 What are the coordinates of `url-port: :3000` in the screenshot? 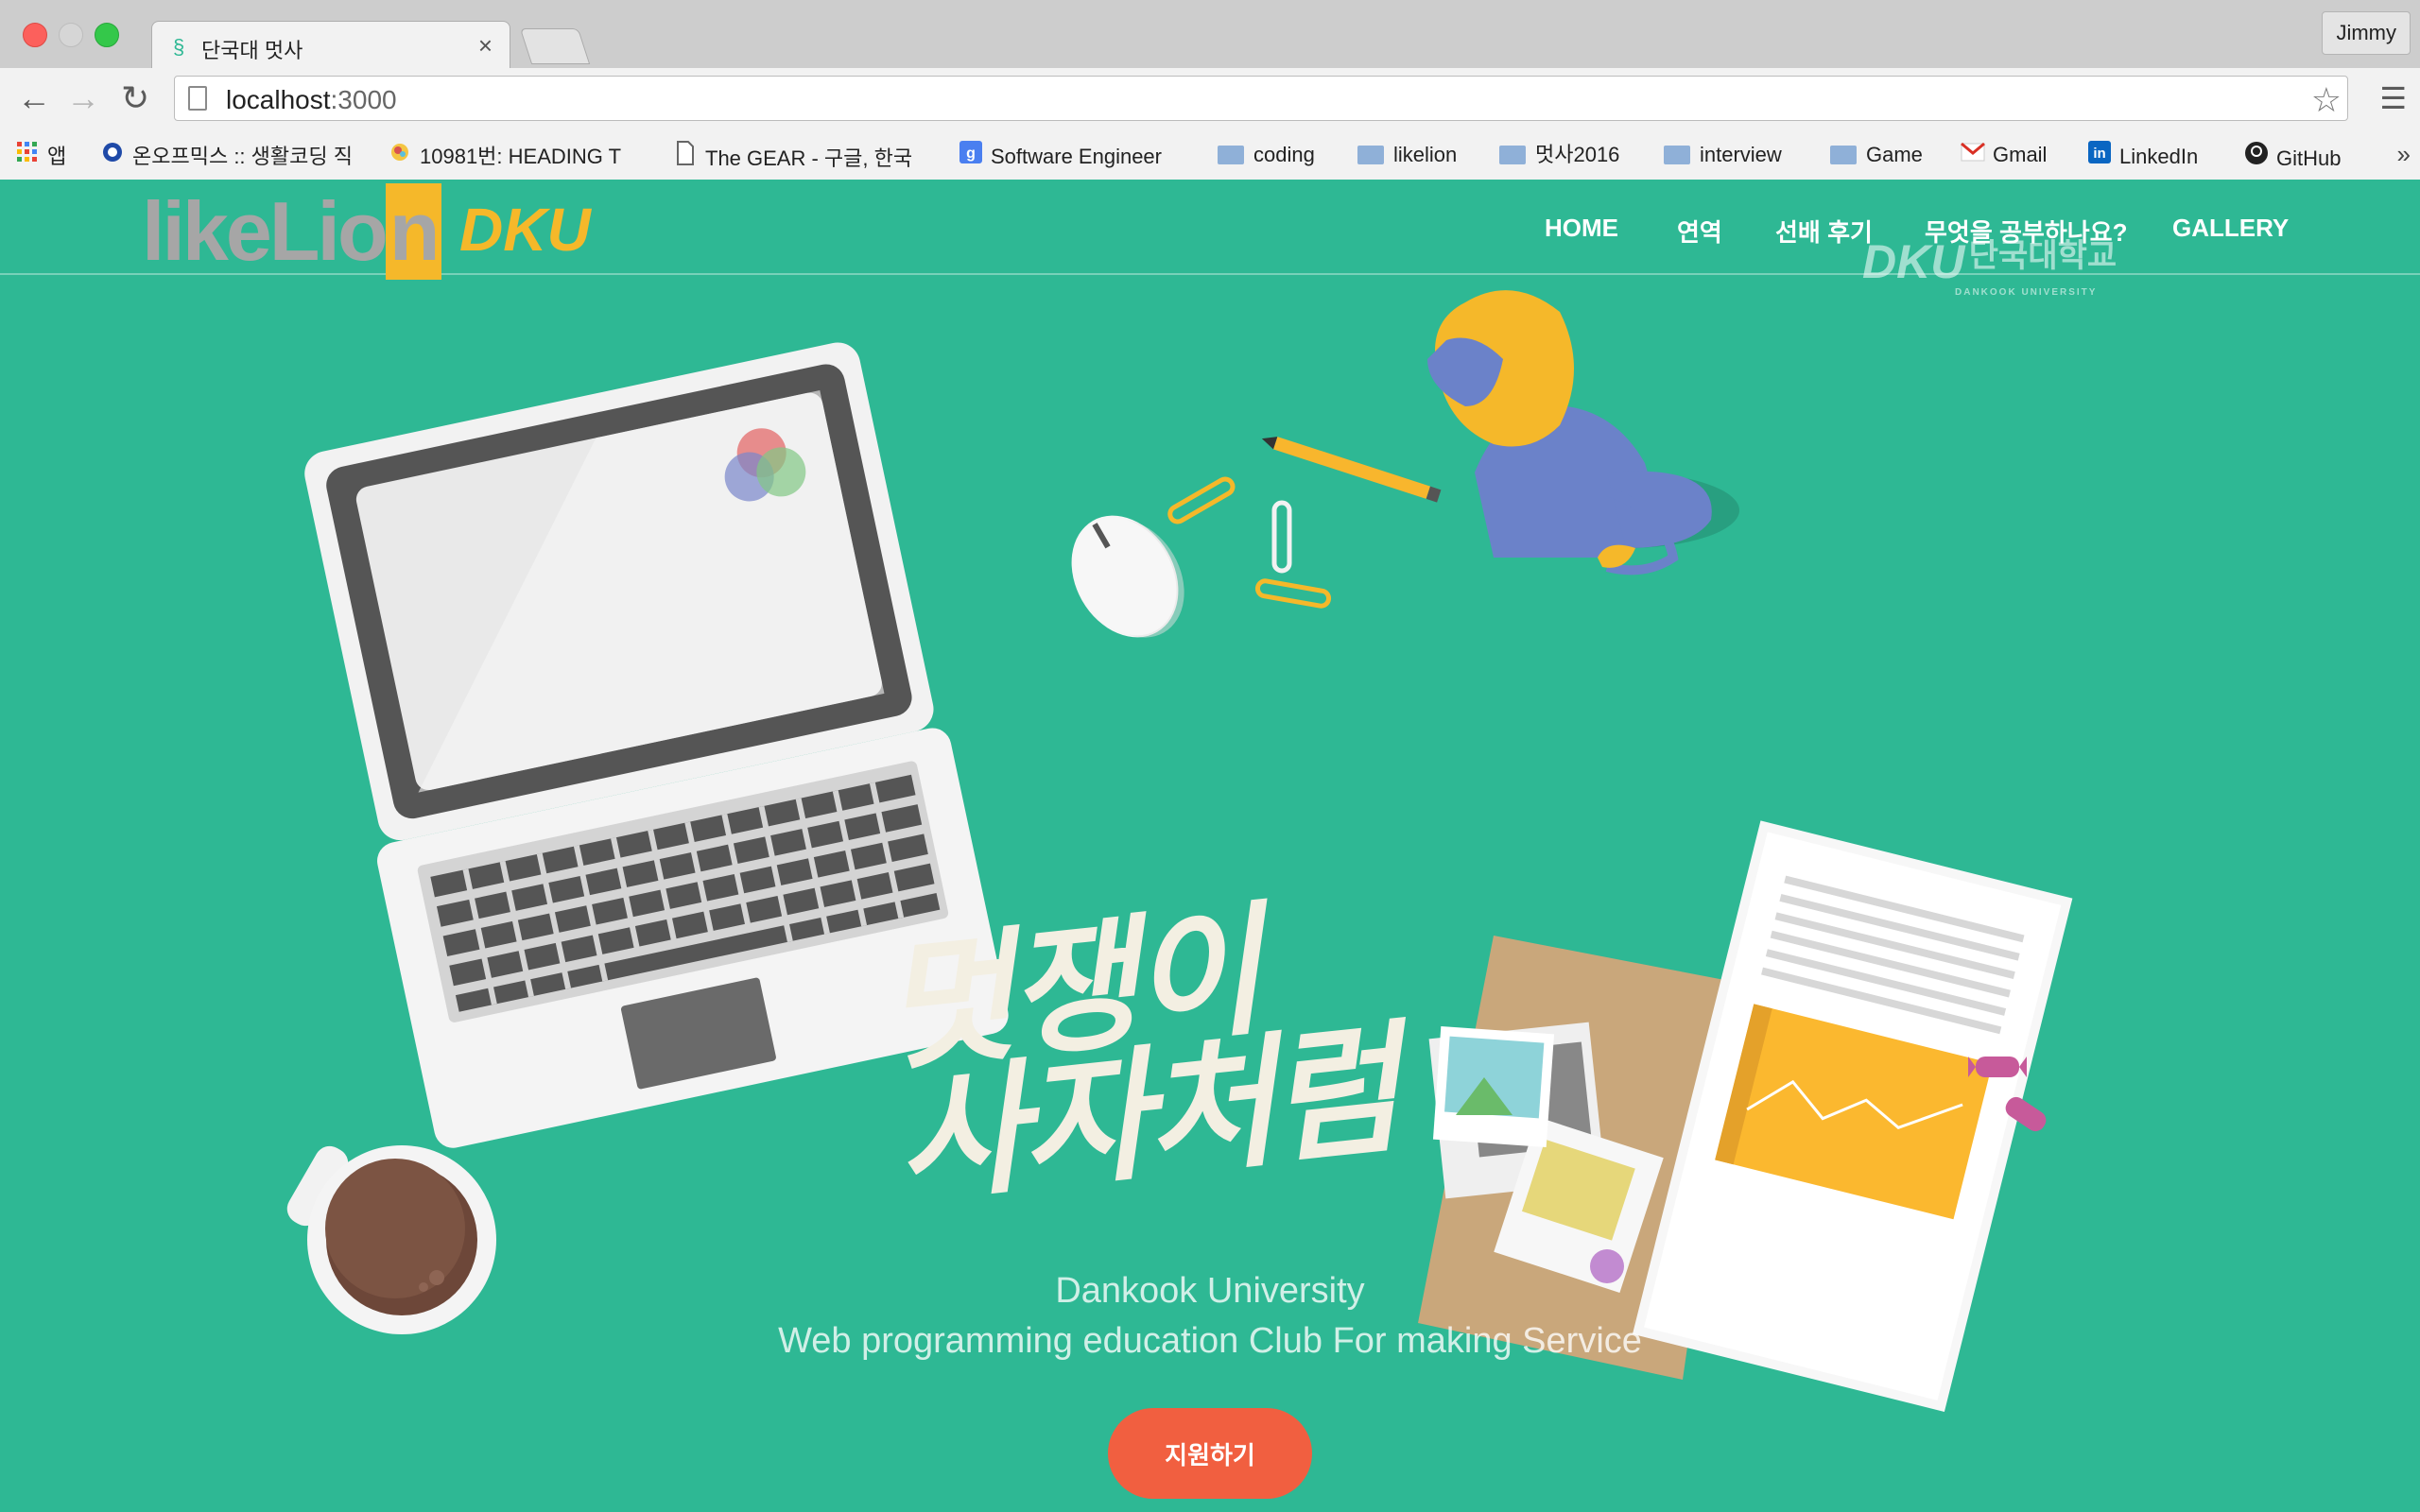 It's located at (363, 99).